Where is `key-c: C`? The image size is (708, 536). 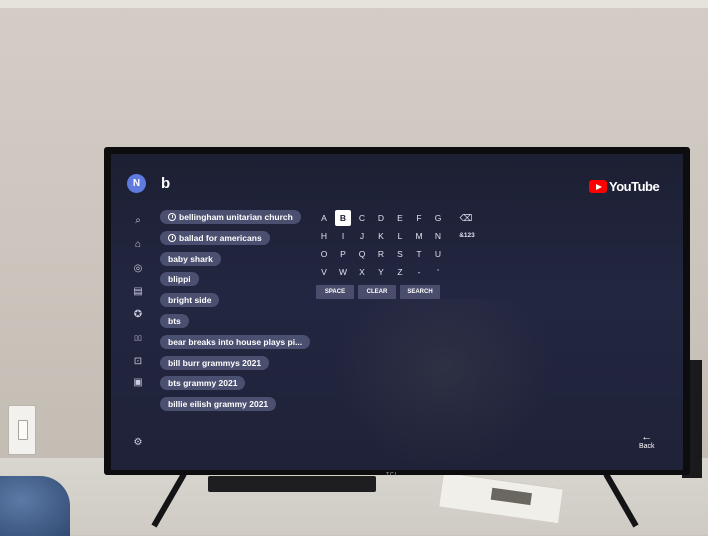
key-c: C is located at coordinates (362, 218).